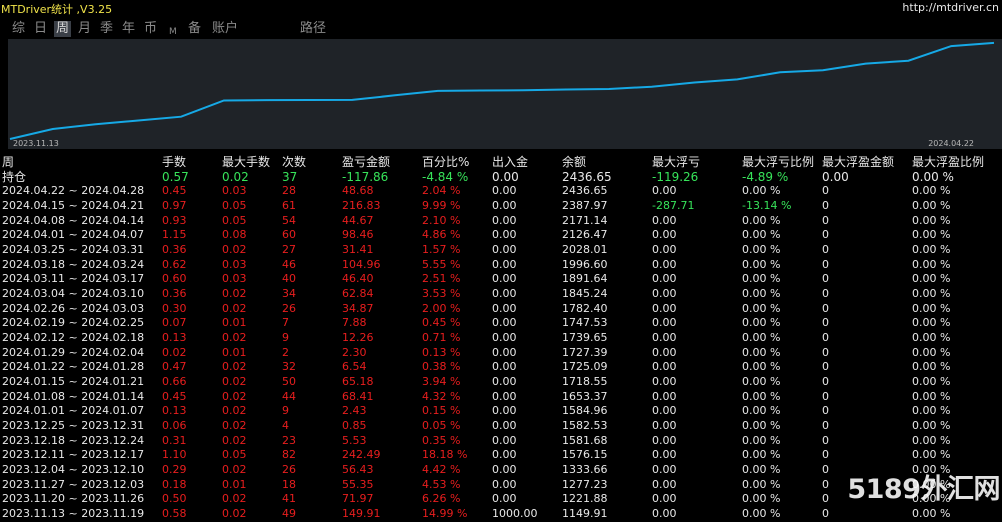 The height and width of the screenshot is (522, 1002). What do you see at coordinates (225, 29) in the screenshot?
I see `tab-account: 账户` at bounding box center [225, 29].